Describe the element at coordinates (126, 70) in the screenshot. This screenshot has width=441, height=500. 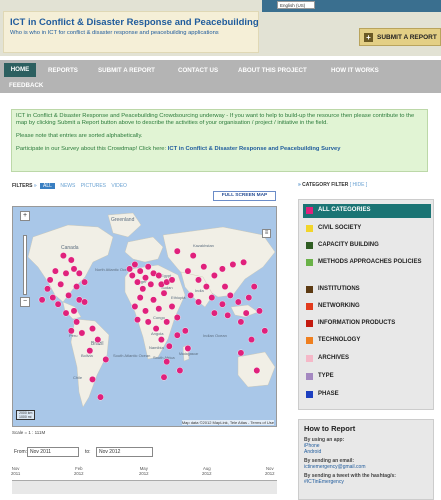
I see `nav-submit-report: SUBMIT A REPORT` at that location.